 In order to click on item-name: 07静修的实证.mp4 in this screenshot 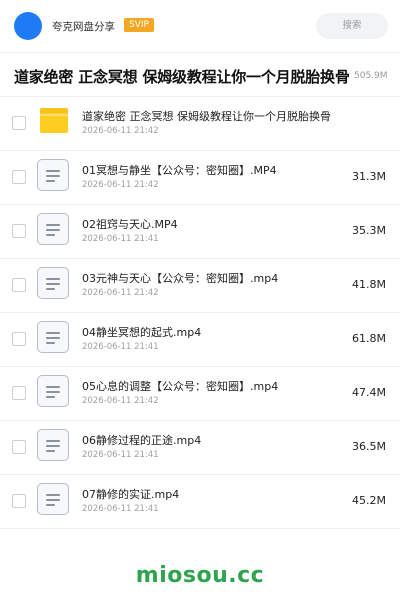, I will do `click(131, 494)`.